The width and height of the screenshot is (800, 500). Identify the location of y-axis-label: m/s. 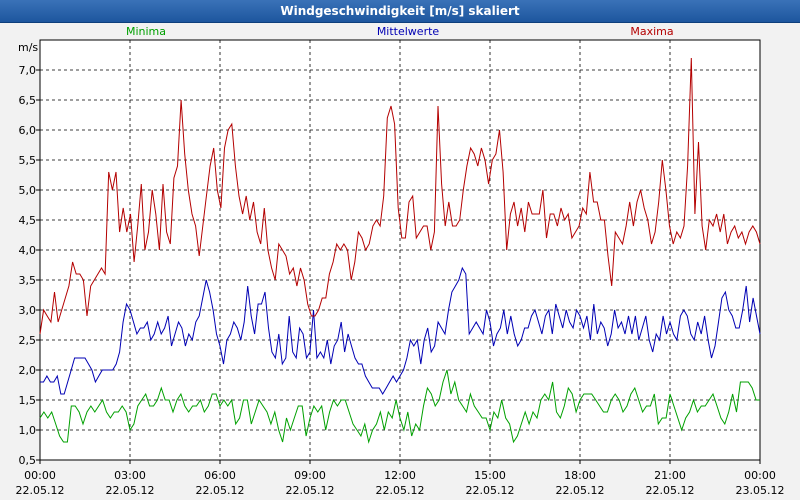
(28, 47).